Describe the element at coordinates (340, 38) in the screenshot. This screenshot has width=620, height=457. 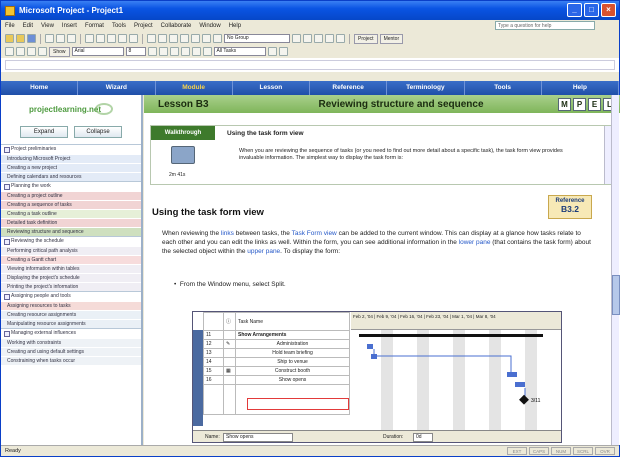
I see `help-icon` at that location.